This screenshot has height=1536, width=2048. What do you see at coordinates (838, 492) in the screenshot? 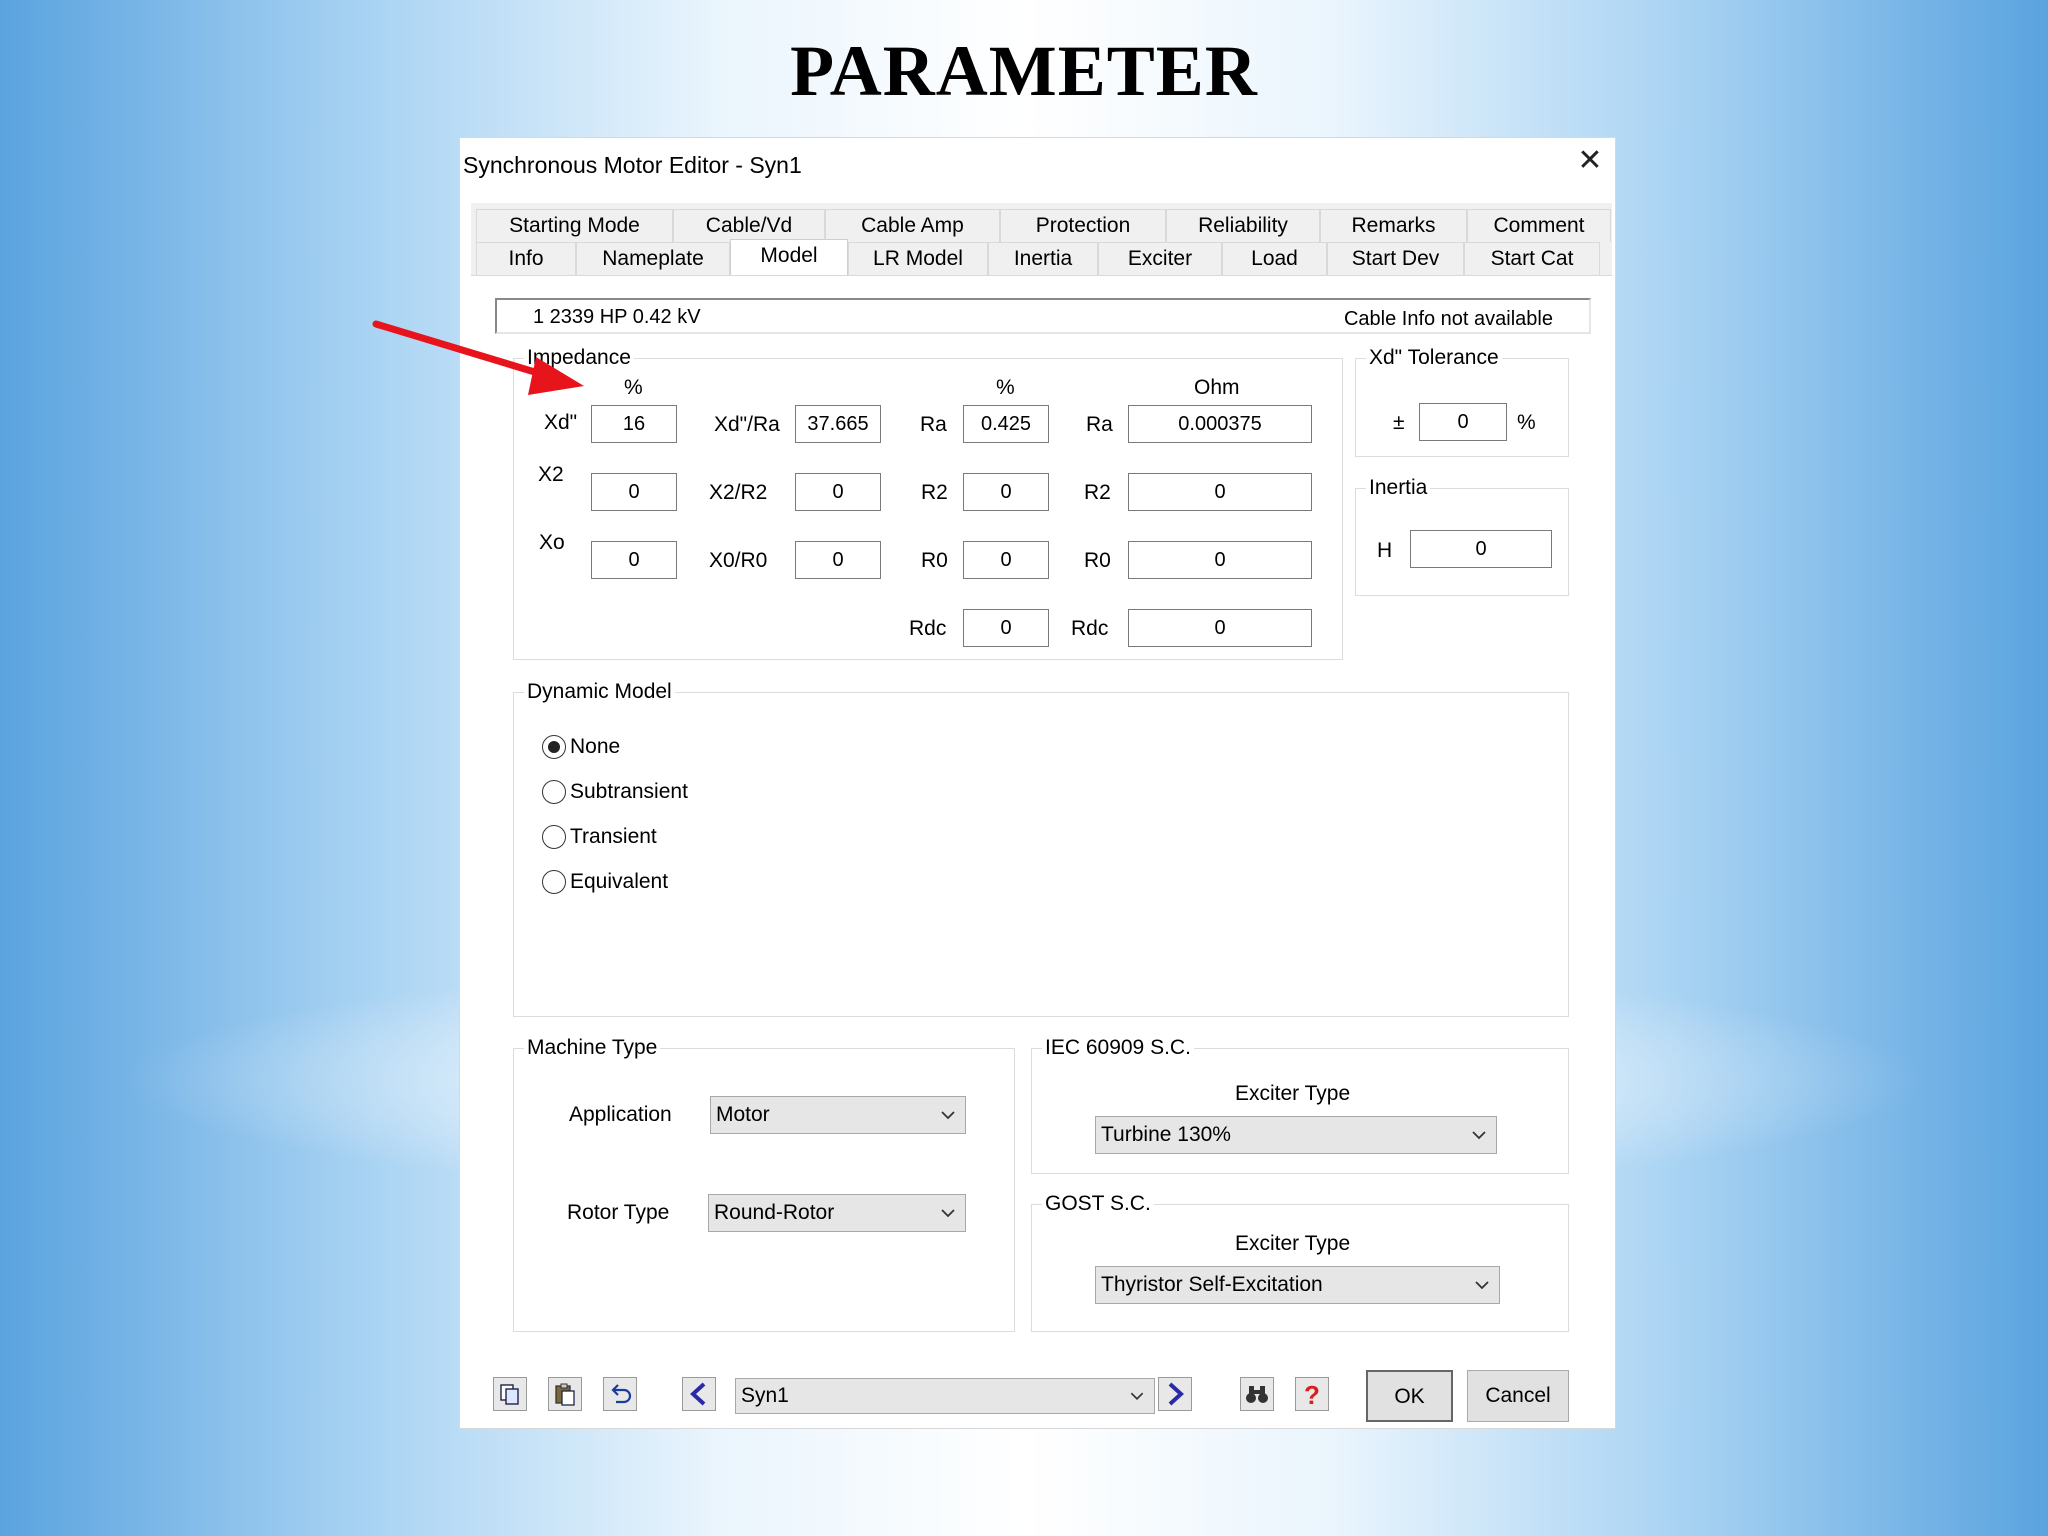
I see `x2-r2-field: 0` at bounding box center [838, 492].